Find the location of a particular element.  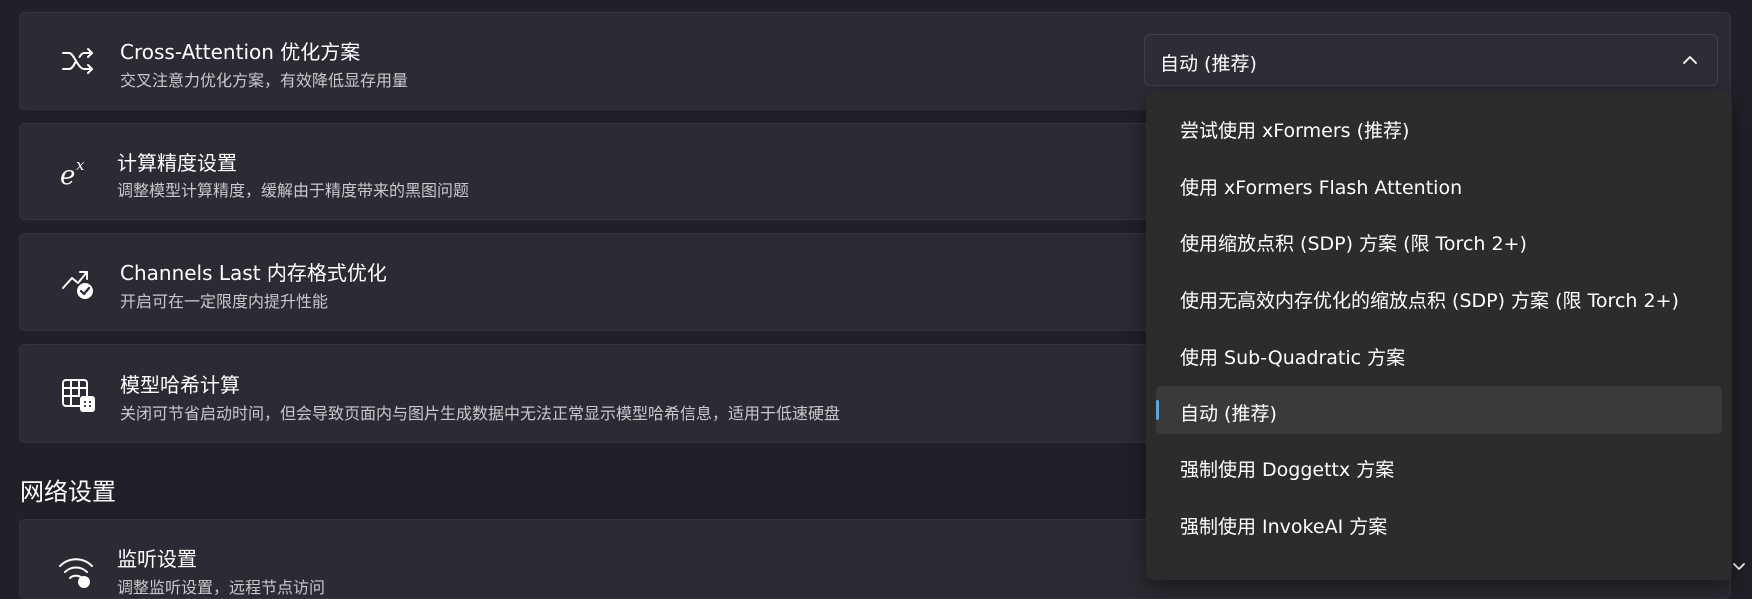

combobox-value: 自动 (推荐) is located at coordinates (1208, 64).